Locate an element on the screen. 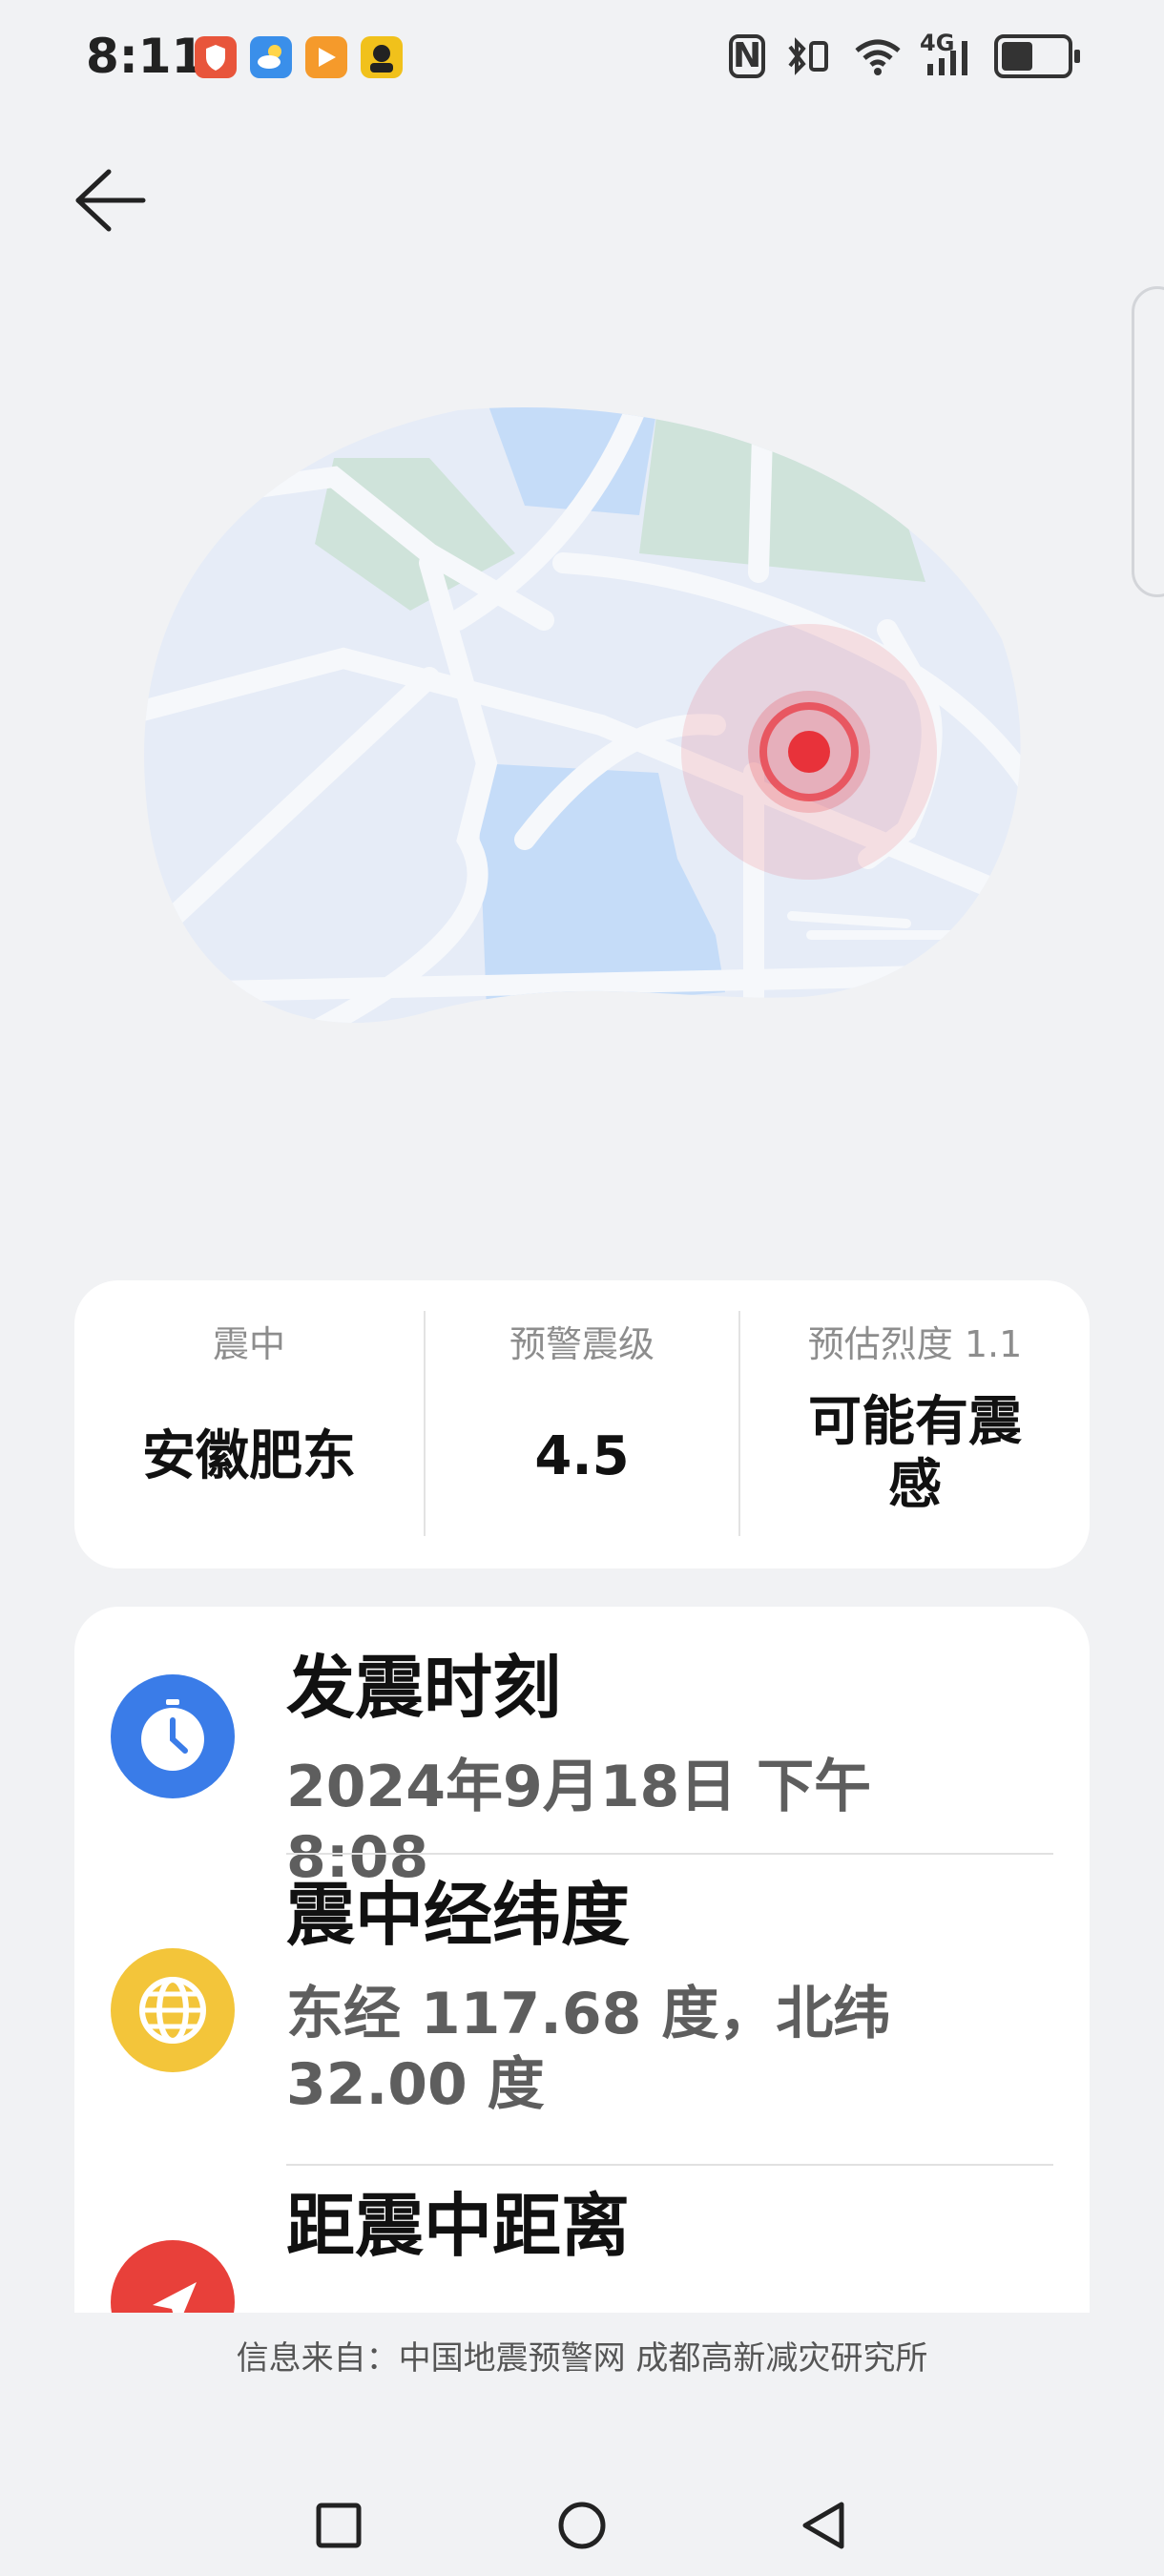 This screenshot has height=2576, width=1164. system-icons: N 4G is located at coordinates (905, 55).